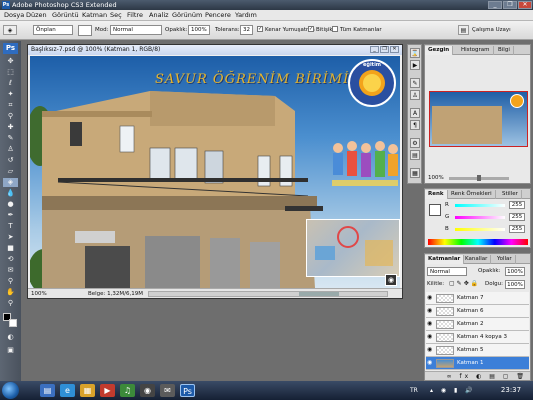 This screenshot has height=400, width=533. Describe the element at coordinates (505, 259) in the screenshot. I see `tab-paths: Yollar` at that location.